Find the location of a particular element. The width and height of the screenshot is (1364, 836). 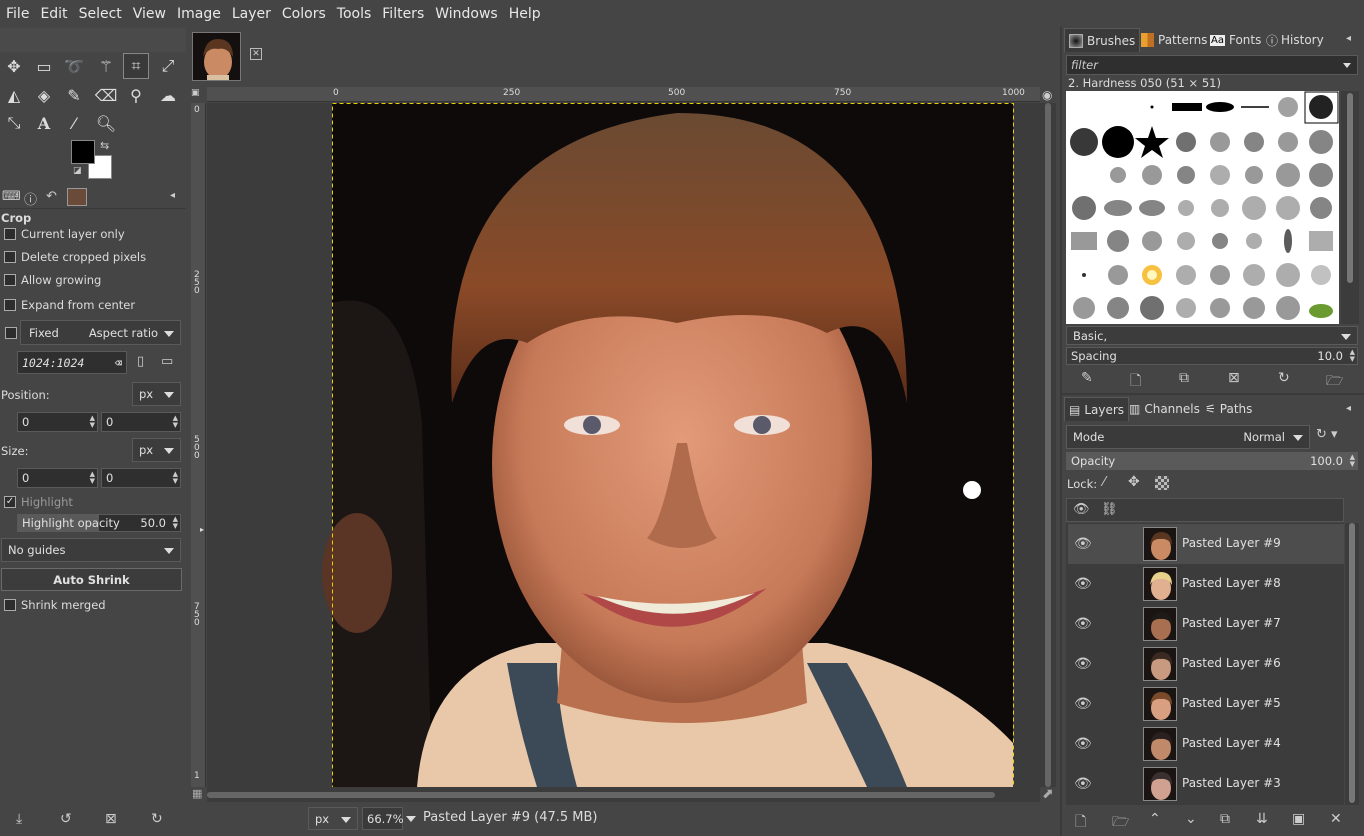

size-h-input: 0 ▲ ▼ is located at coordinates (141, 478).